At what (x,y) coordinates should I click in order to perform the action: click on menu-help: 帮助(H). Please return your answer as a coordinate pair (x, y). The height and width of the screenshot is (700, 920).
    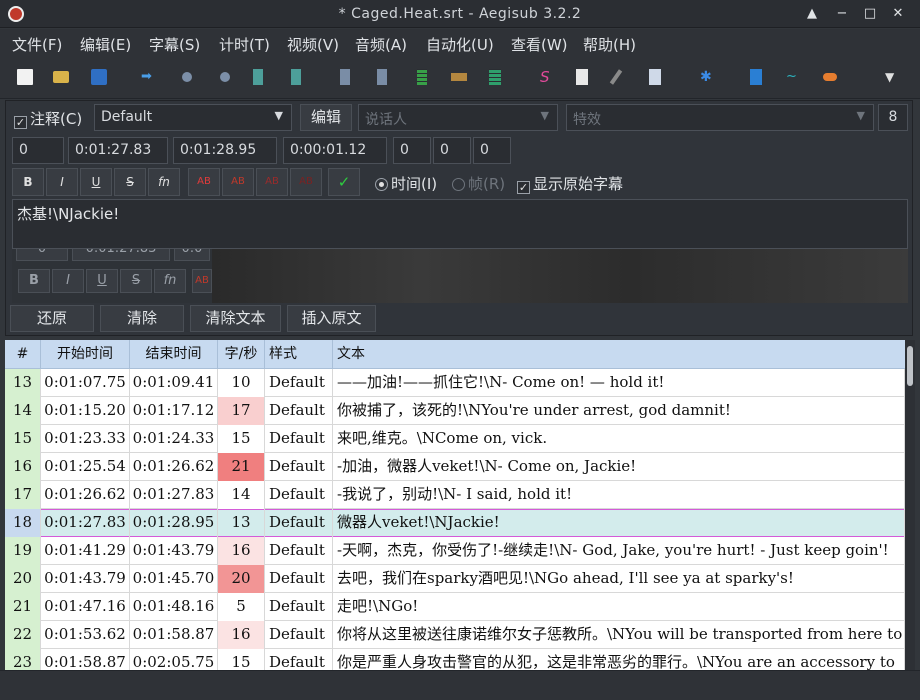
    Looking at the image, I should click on (609, 44).